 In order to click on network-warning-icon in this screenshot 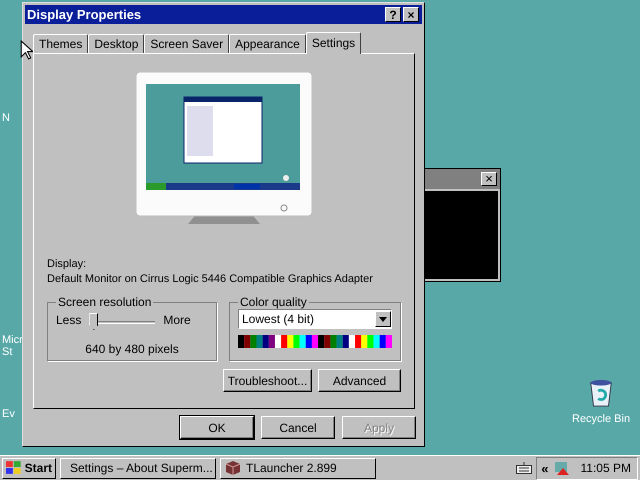, I will do `click(561, 468)`.